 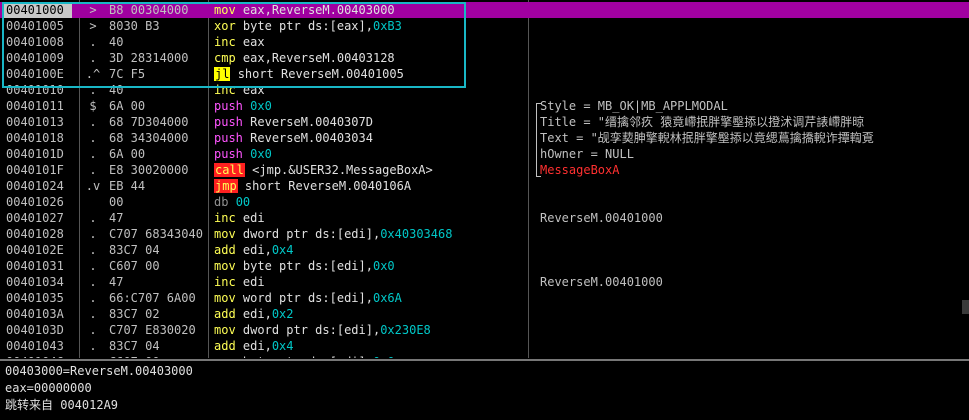 I want to click on instruction-row: 0040102E. 83C7 04 add edi,0x4, so click(x=484, y=250).